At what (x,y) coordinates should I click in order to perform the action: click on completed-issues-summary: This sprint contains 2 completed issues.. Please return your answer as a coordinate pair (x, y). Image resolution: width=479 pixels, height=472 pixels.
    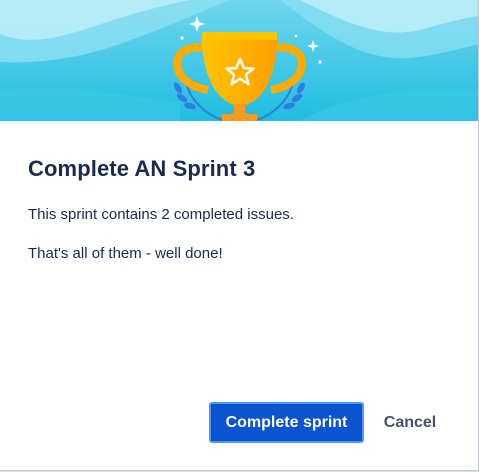
    Looking at the image, I should click on (161, 214).